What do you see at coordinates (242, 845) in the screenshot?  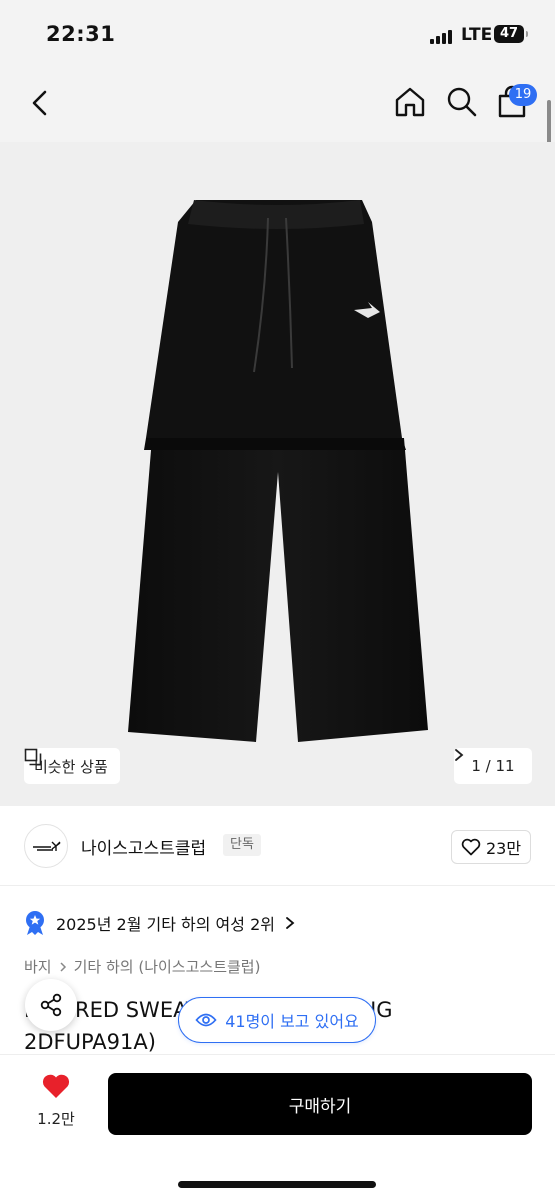 I see `exclusive-tag: 단독` at bounding box center [242, 845].